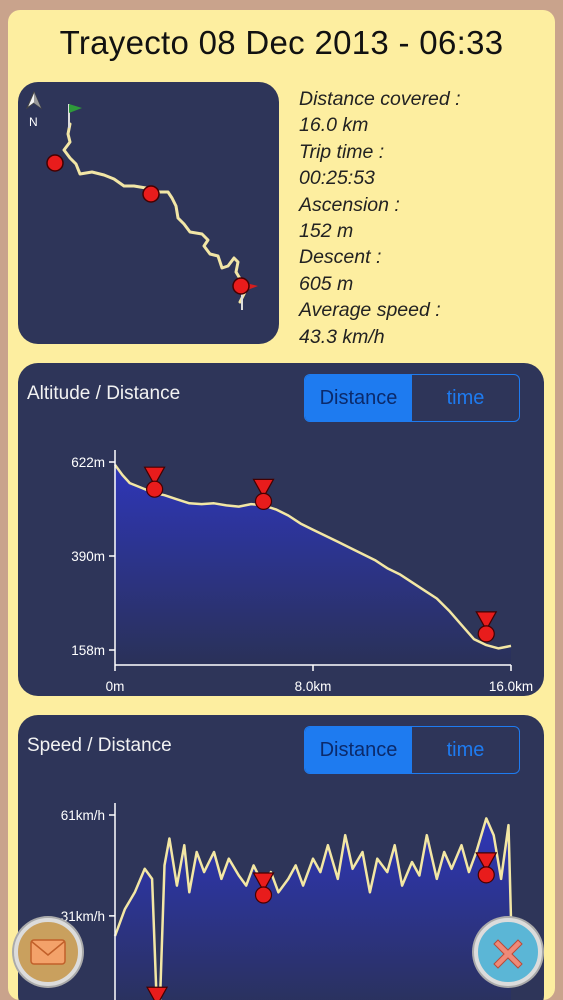 The width and height of the screenshot is (563, 1000). I want to click on close-button, so click(508, 952).